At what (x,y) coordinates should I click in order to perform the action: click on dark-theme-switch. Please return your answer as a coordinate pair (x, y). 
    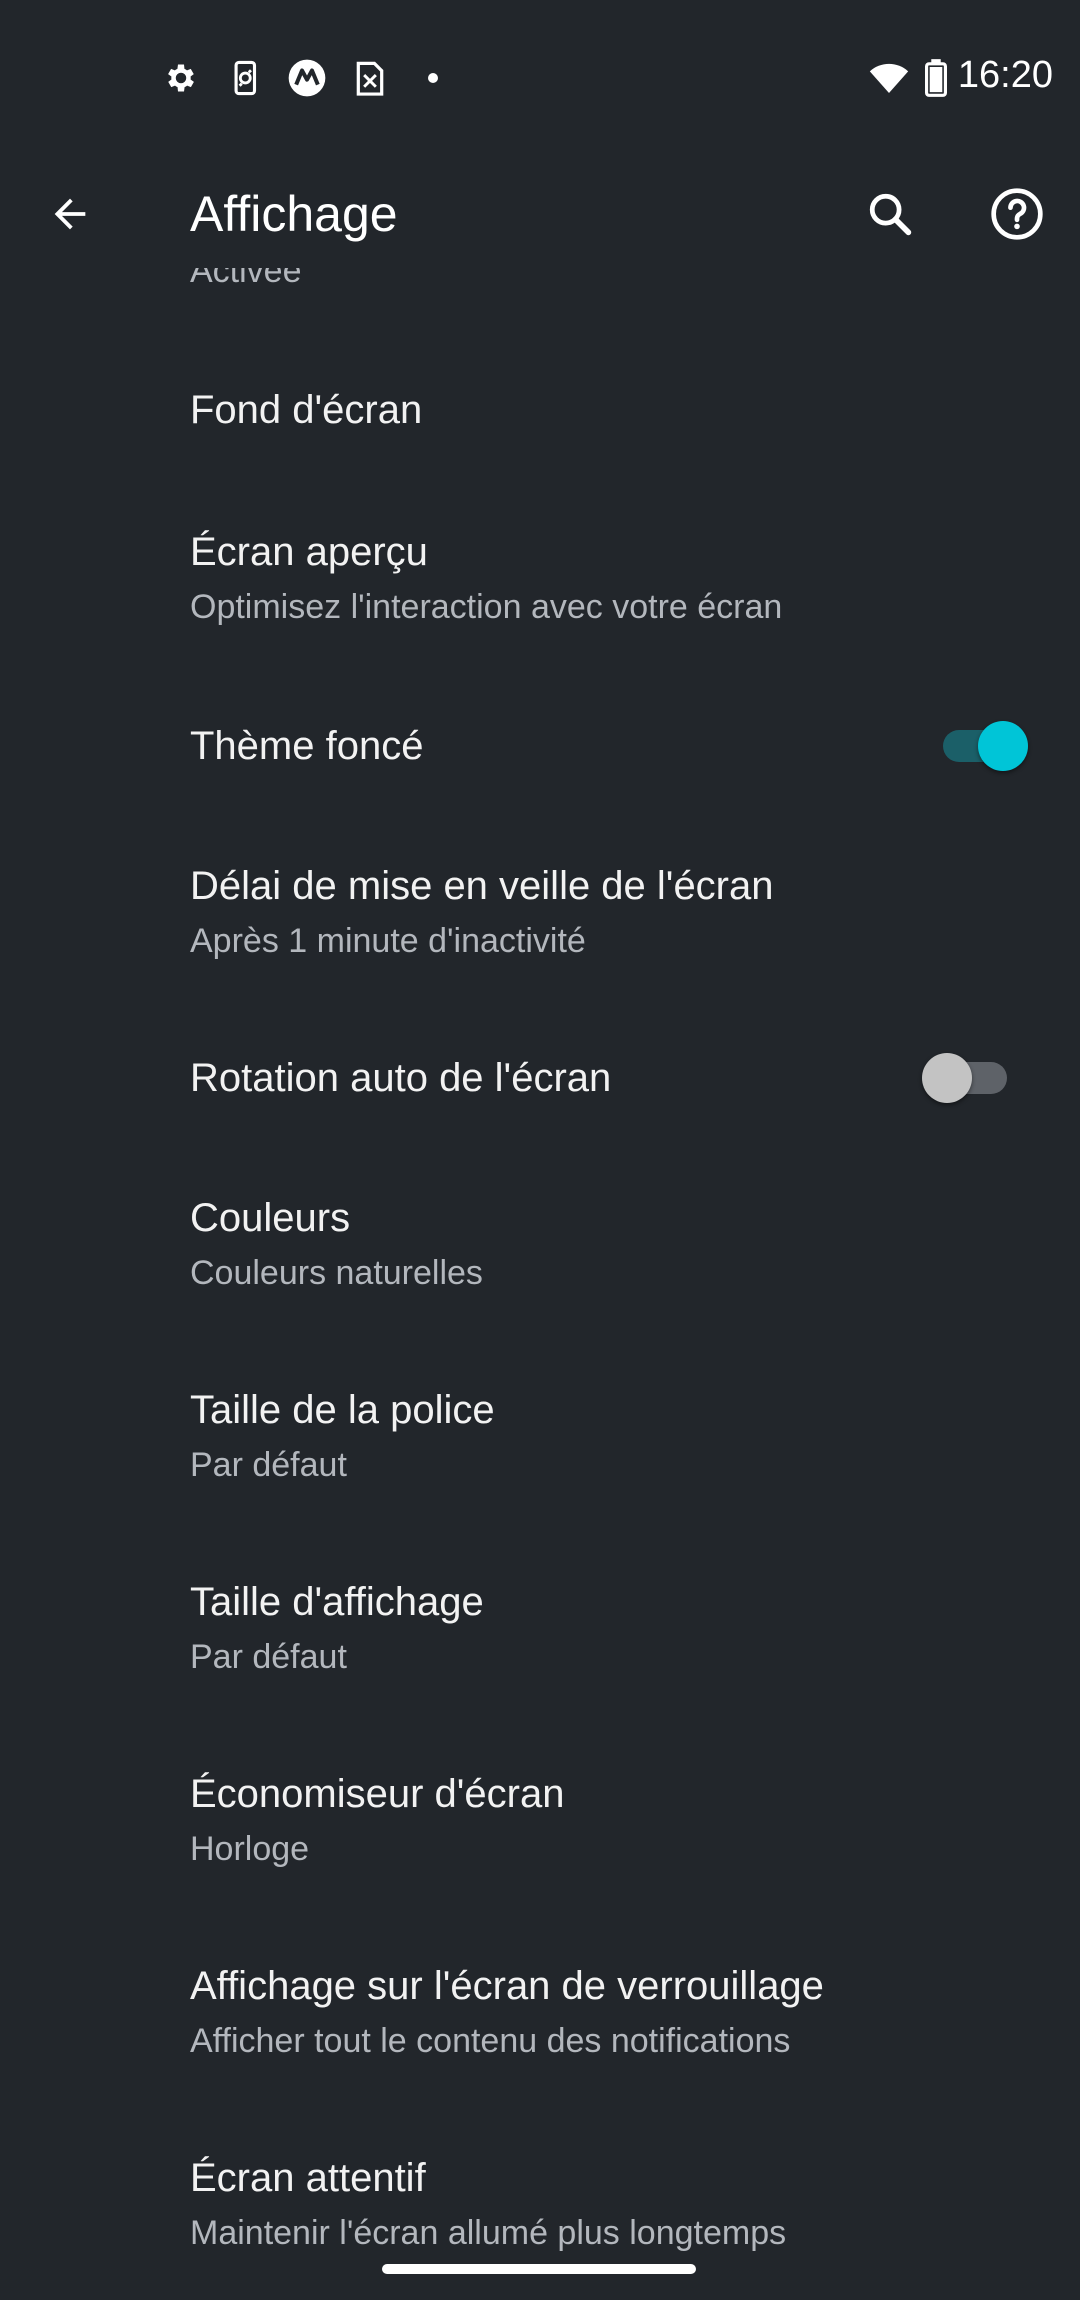
    Looking at the image, I should click on (983, 744).